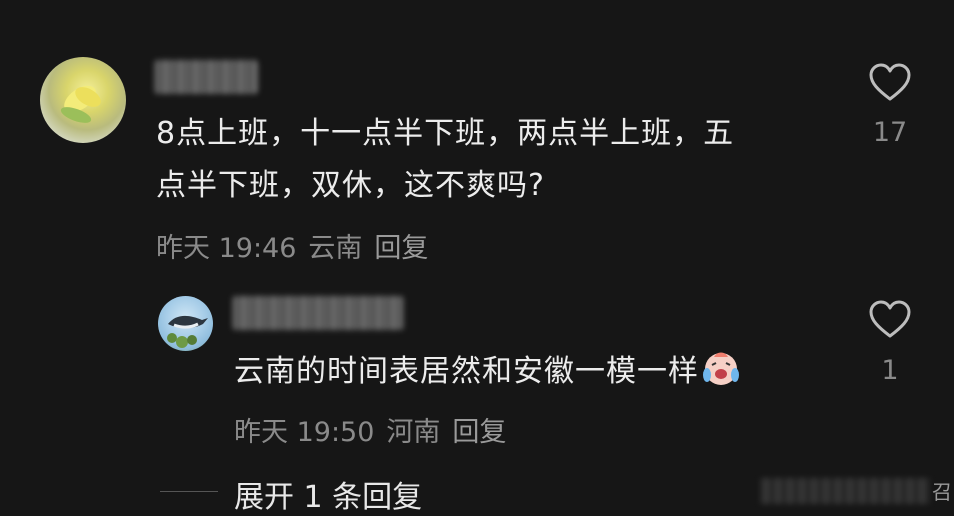 The image size is (954, 516). I want to click on like-count: 1, so click(890, 370).